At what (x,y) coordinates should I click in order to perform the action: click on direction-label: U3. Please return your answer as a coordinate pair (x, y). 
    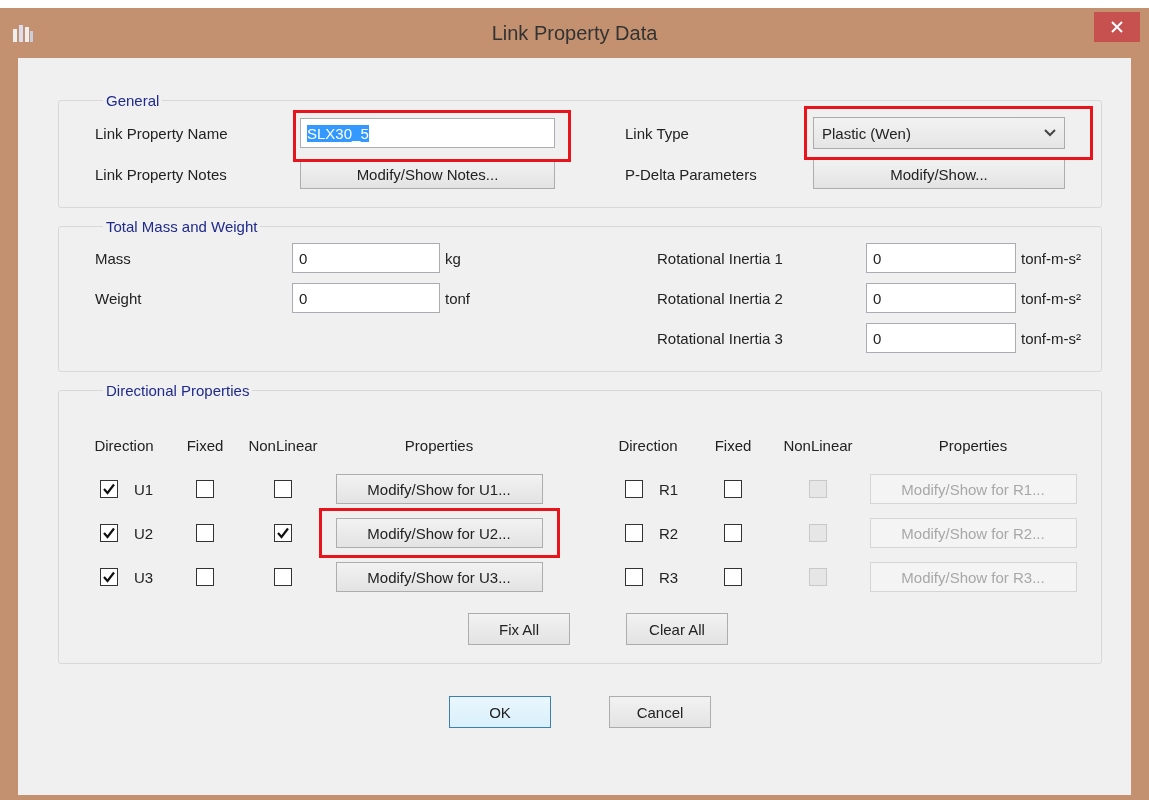
    Looking at the image, I should click on (144, 577).